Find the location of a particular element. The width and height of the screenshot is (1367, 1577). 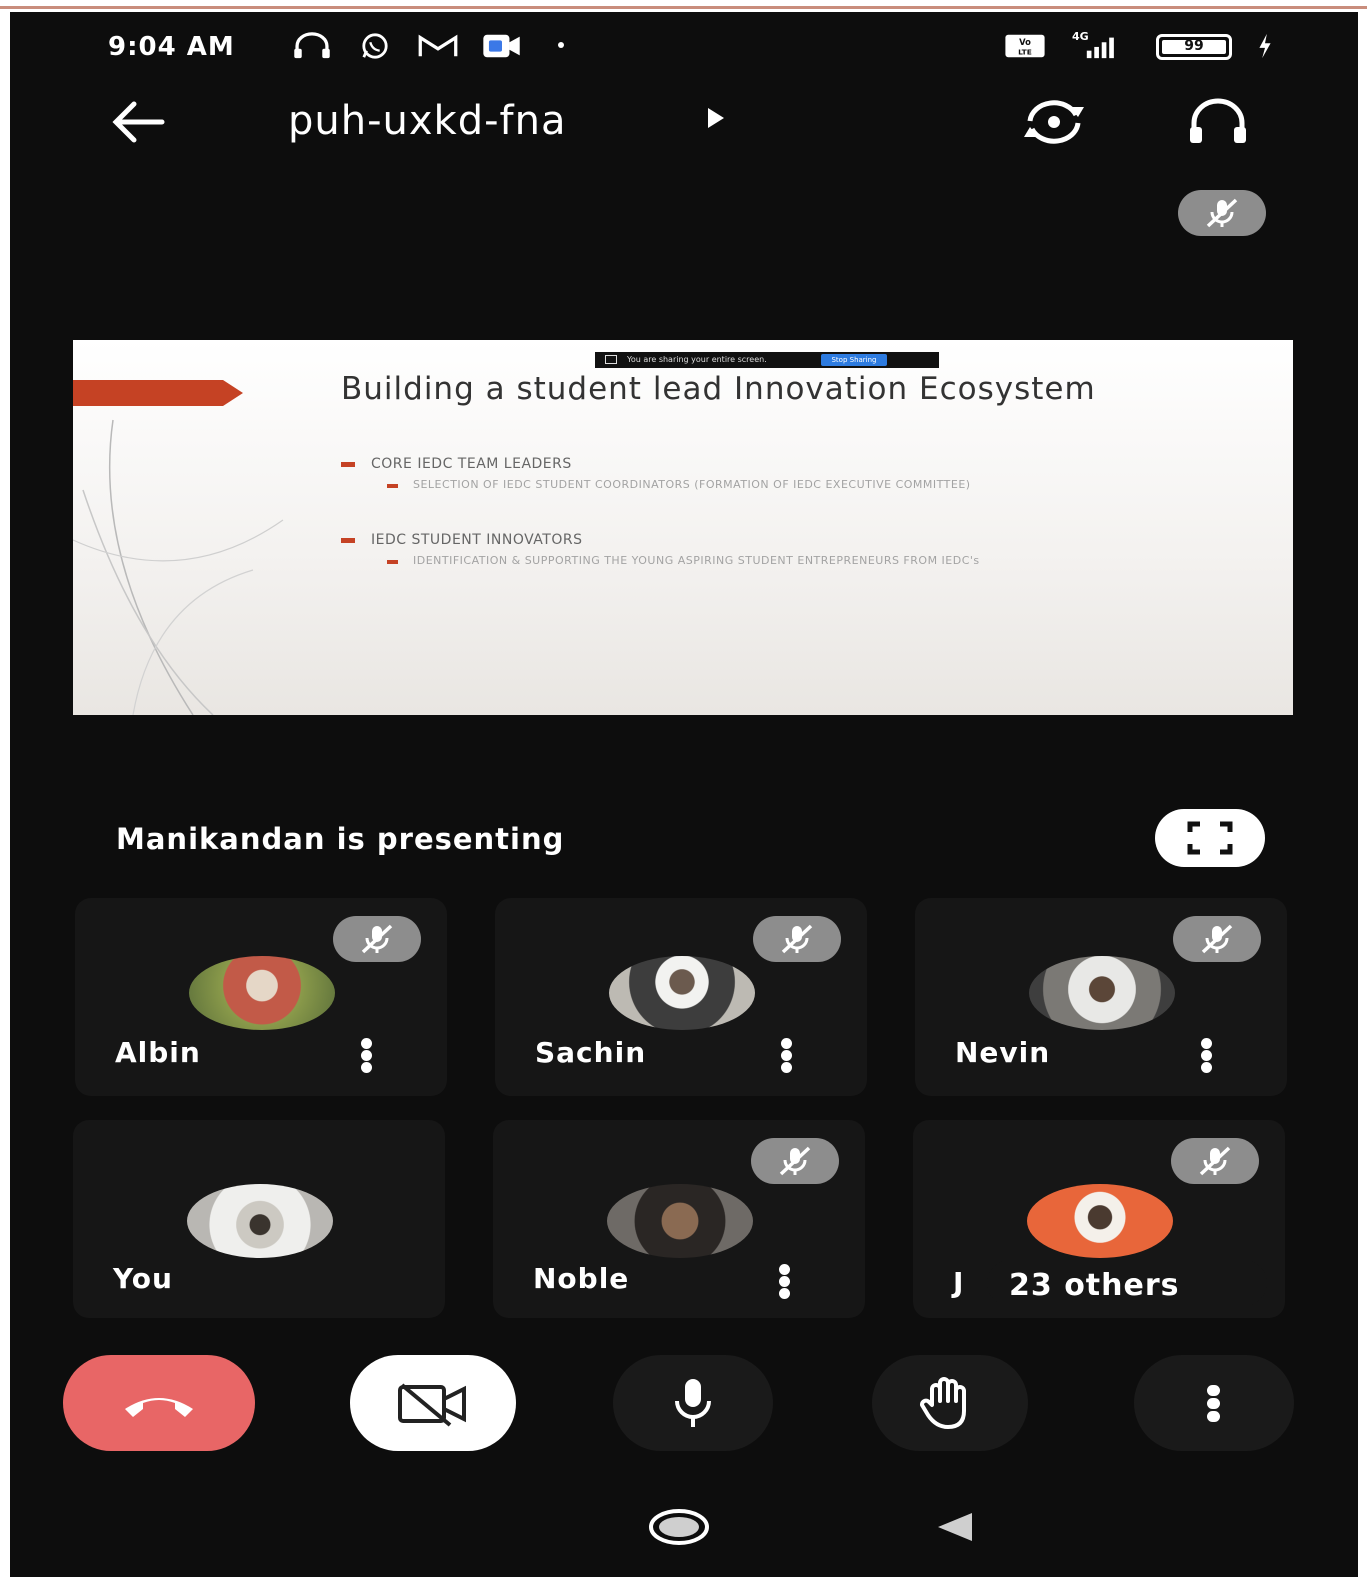

meet-app-icon is located at coordinates (501, 46).